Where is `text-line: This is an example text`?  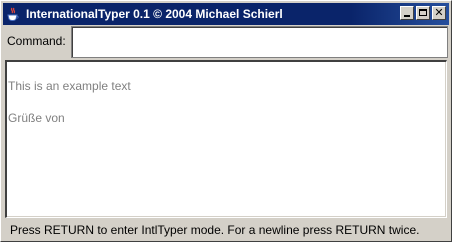 text-line: This is an example text is located at coordinates (69, 86).